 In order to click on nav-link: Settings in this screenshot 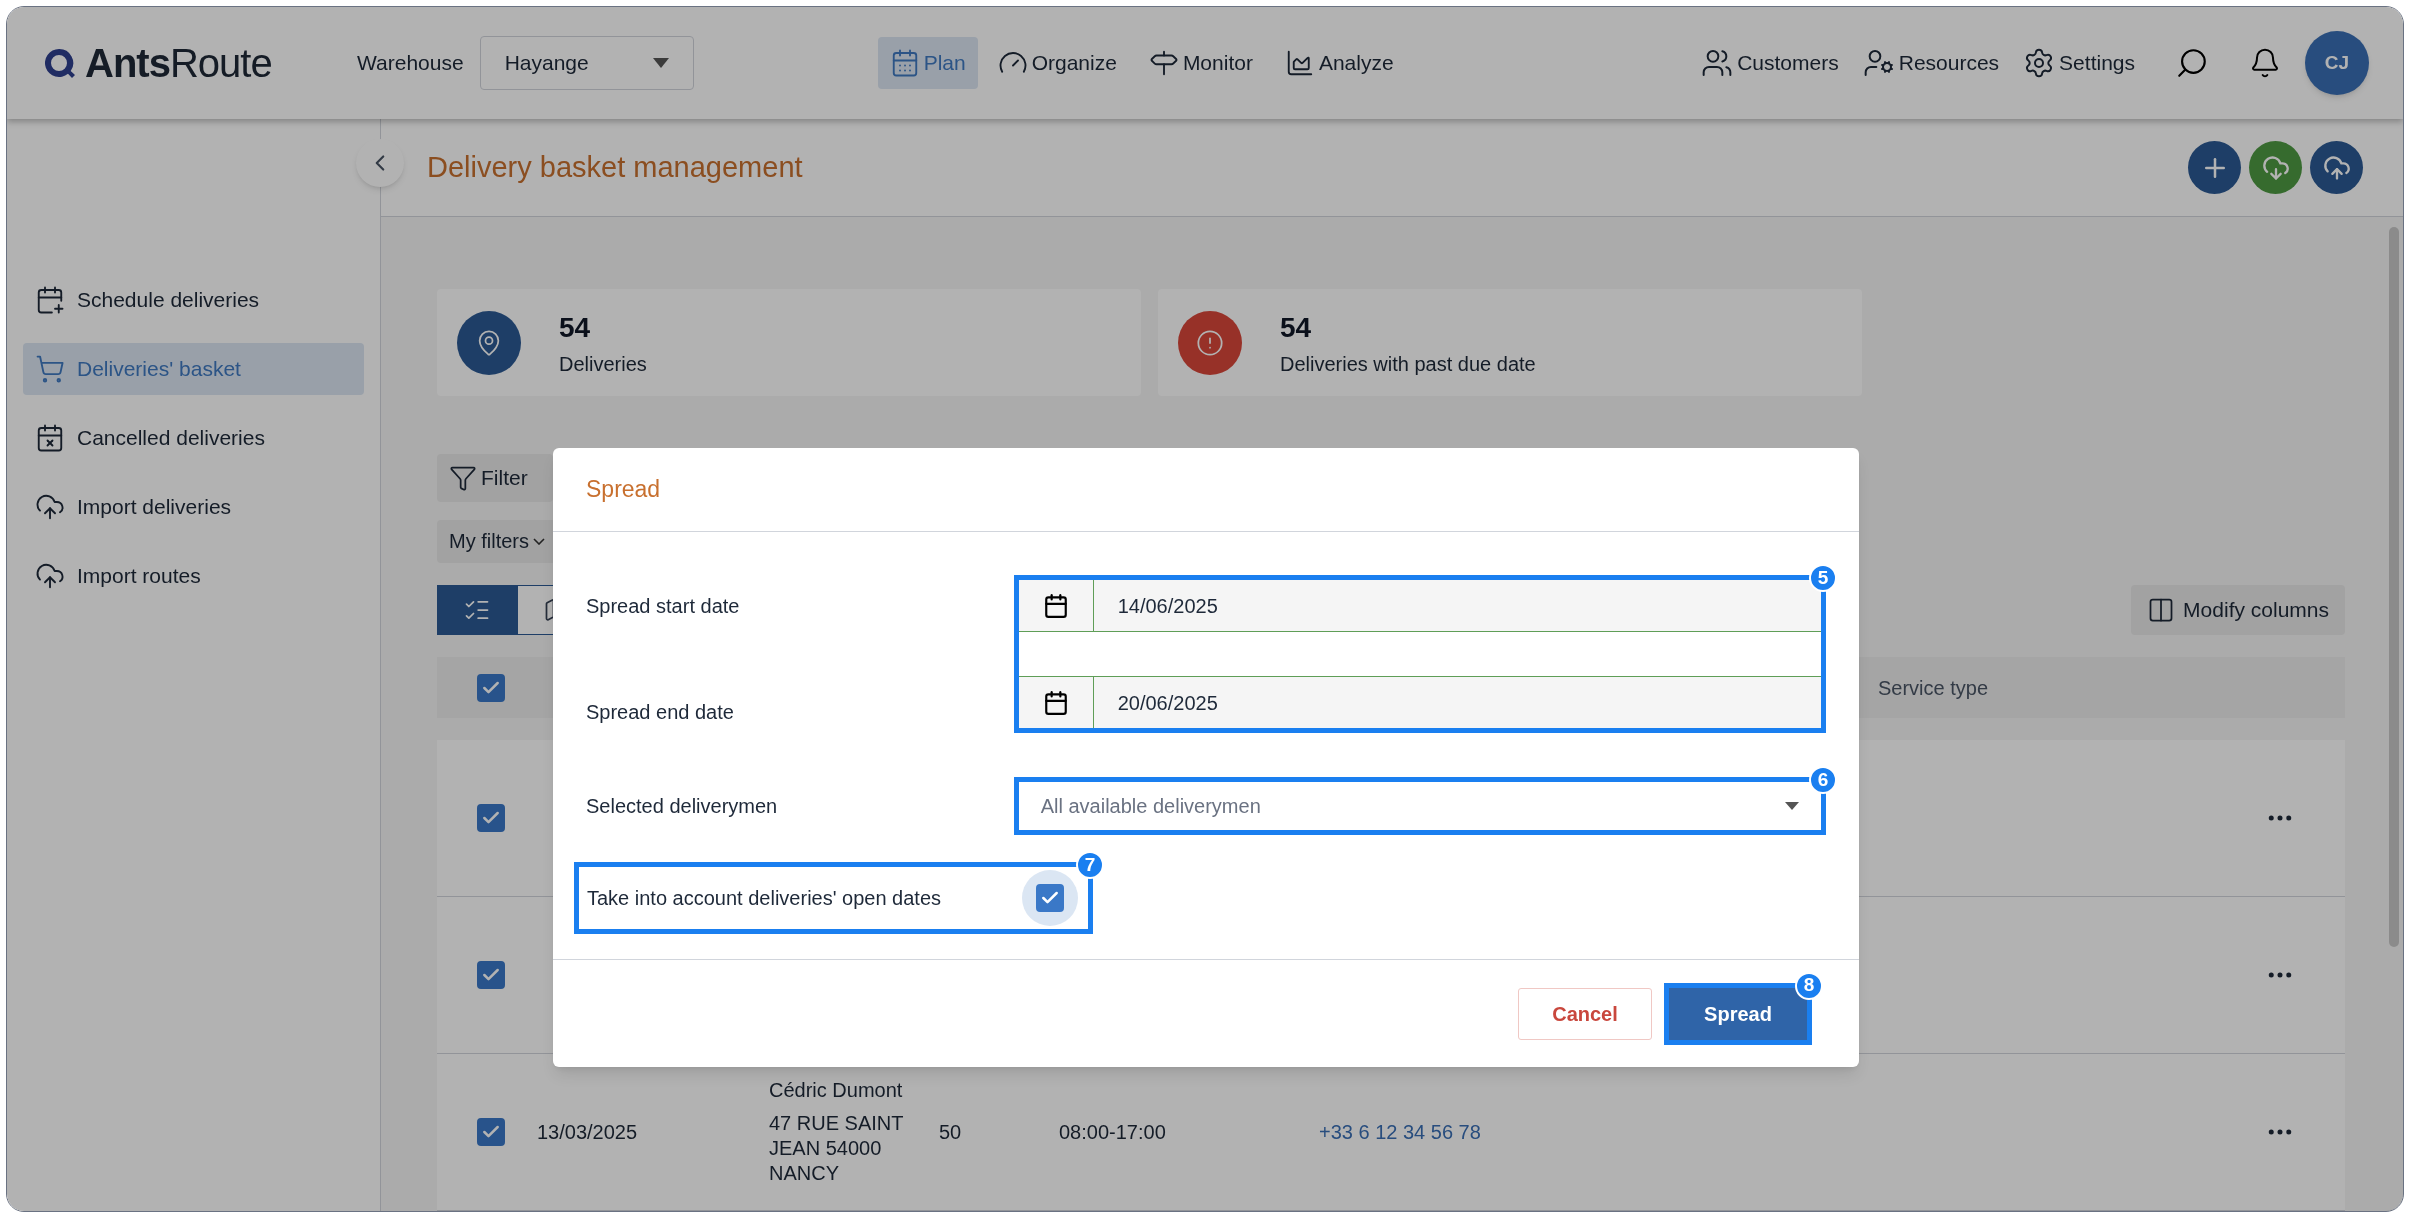, I will do `click(2079, 63)`.